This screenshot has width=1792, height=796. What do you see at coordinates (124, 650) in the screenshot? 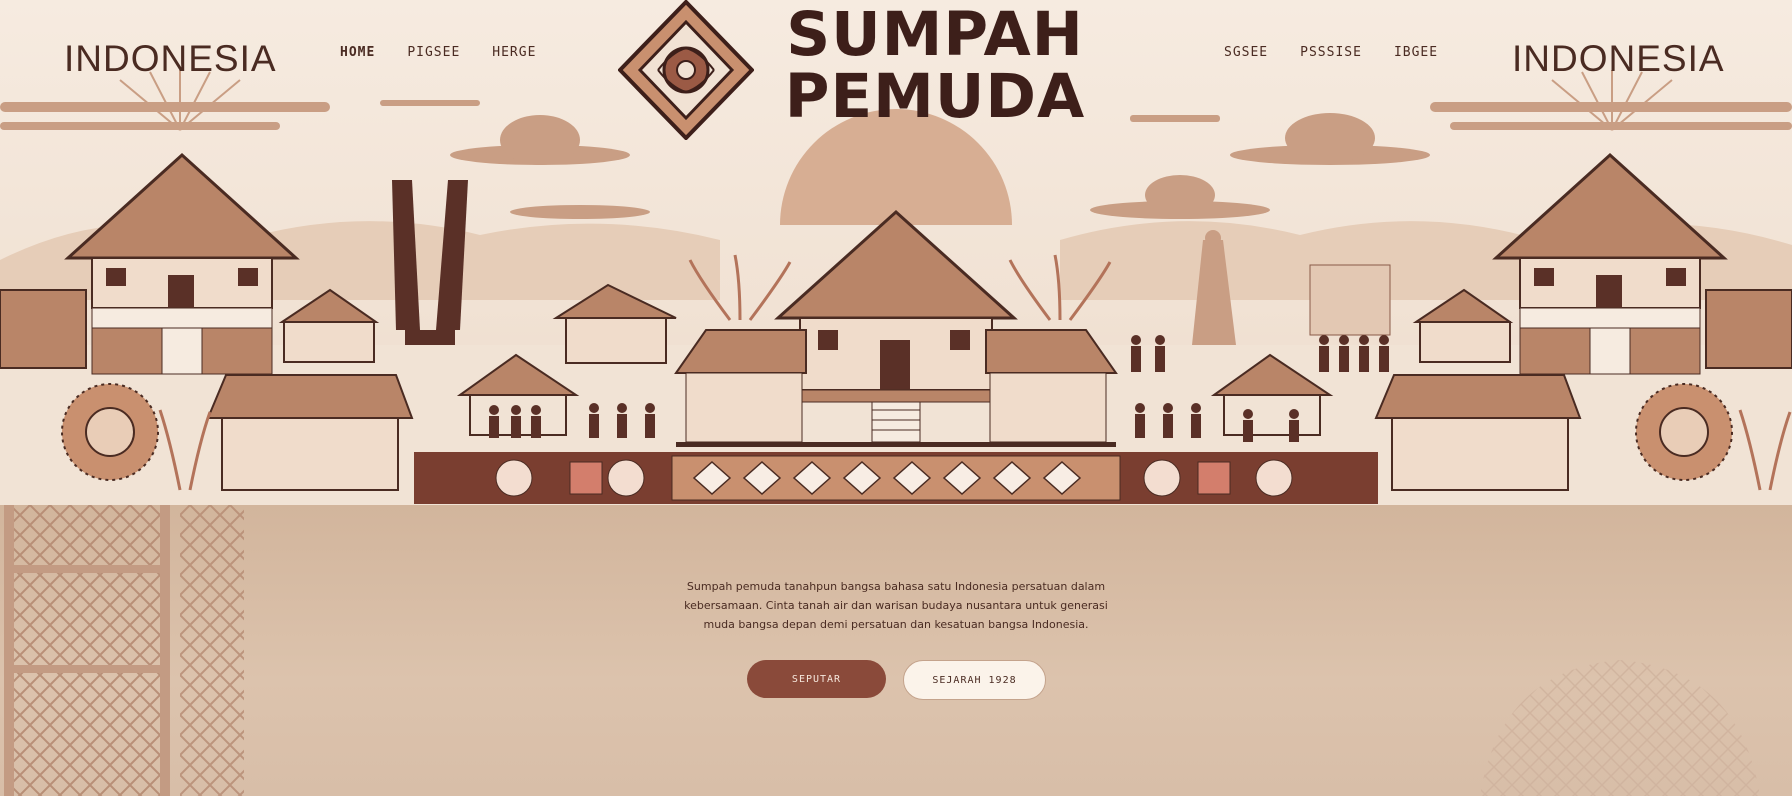
I see `lattice-pattern` at bounding box center [124, 650].